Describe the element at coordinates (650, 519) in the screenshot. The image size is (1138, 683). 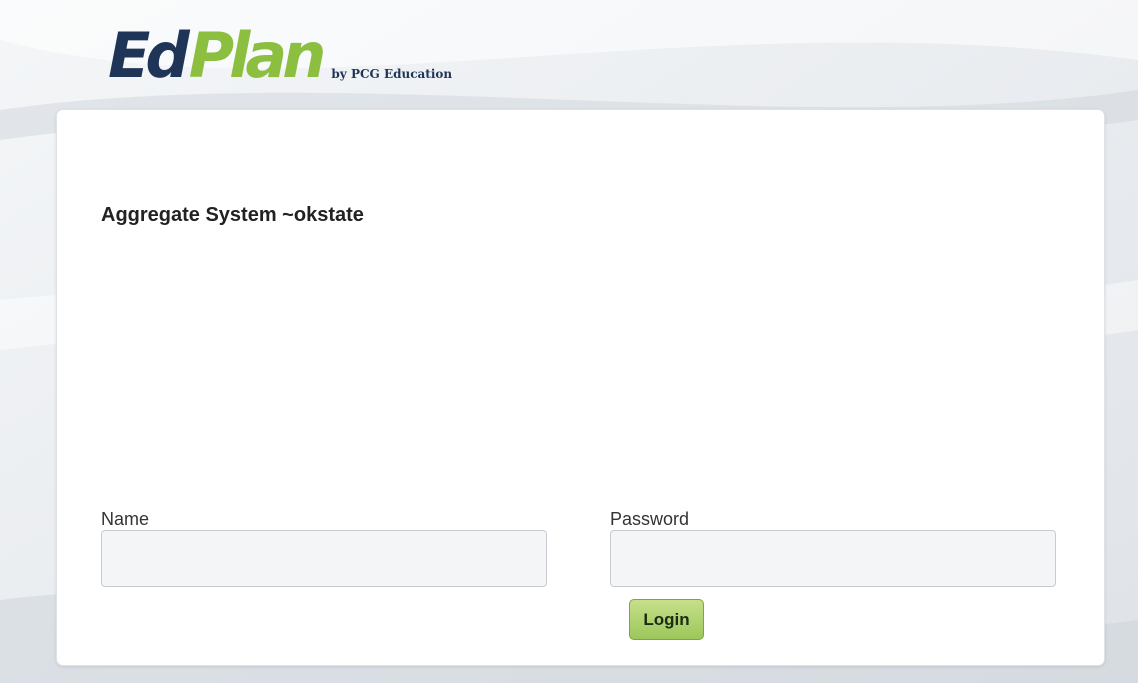
I see `password-label: Password` at that location.